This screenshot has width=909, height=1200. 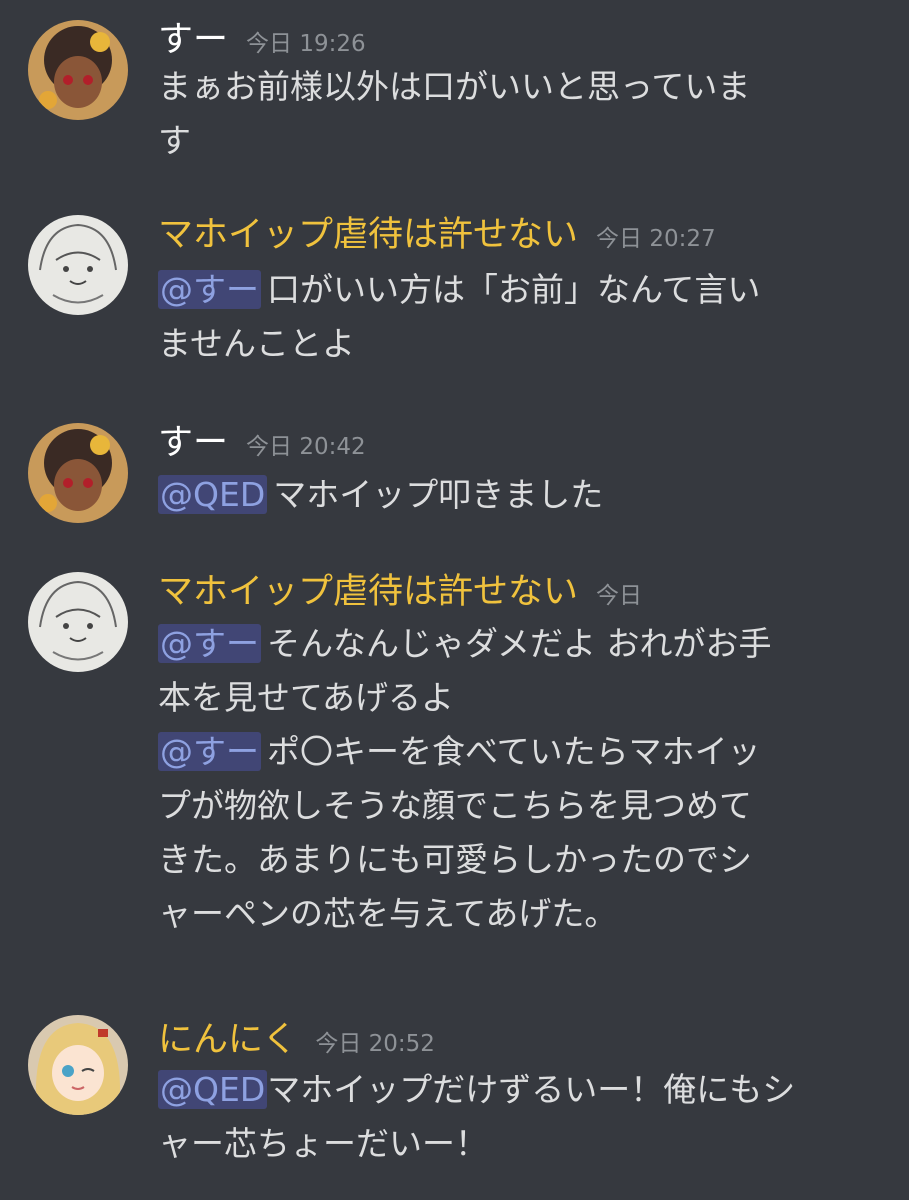 I want to click on message-line: プが物欲しそうな顔でこちらを見つめて, so click(x=455, y=805).